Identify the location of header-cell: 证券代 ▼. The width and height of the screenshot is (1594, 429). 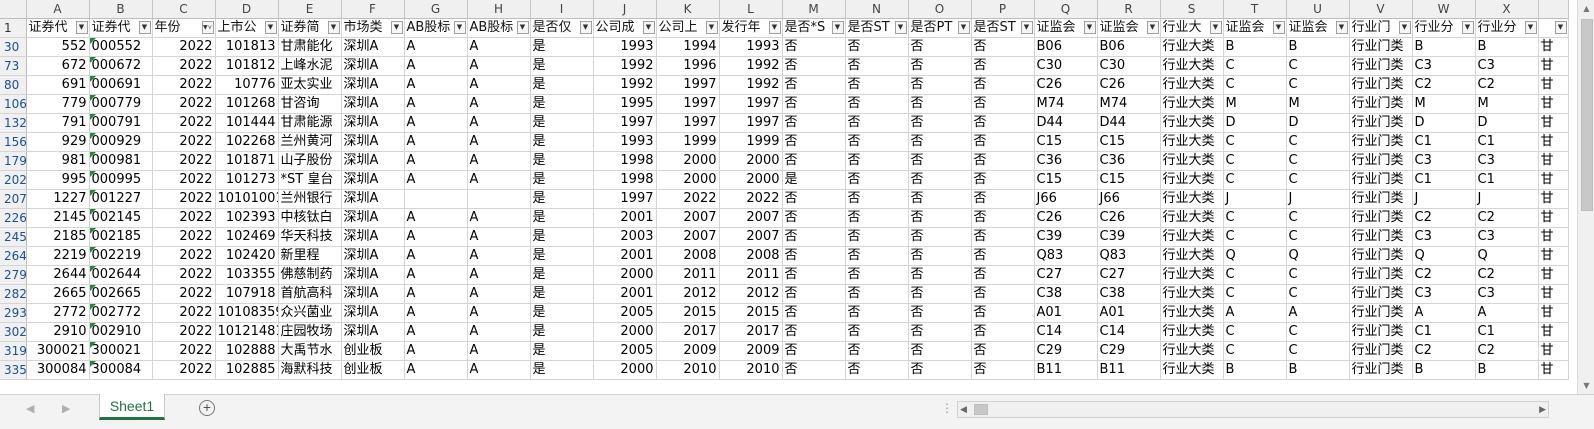
(121, 28).